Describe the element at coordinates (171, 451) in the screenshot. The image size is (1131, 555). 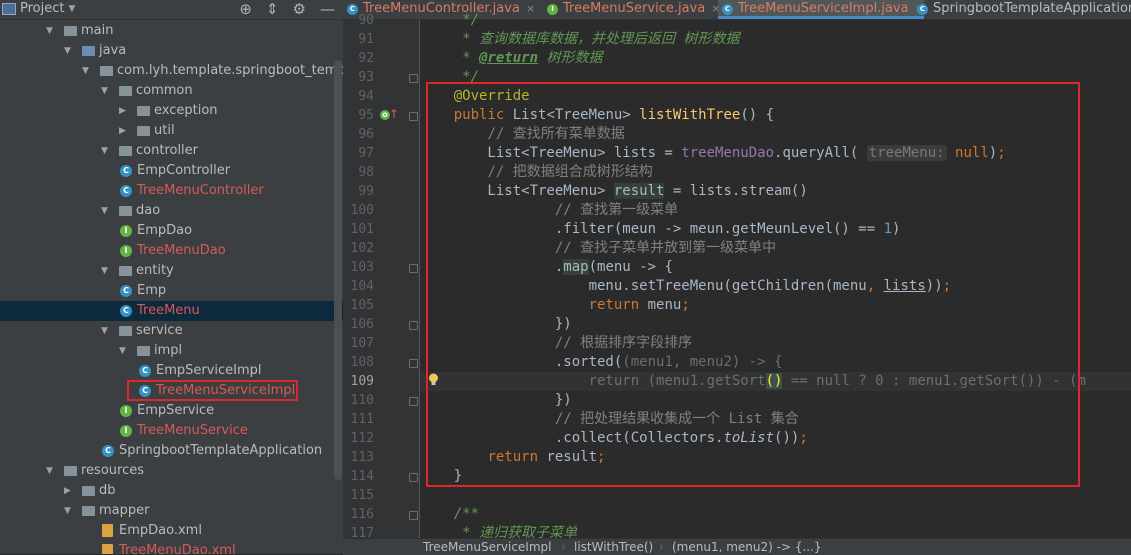
I see `tree-item: C SpringbootTemplateApplication` at that location.